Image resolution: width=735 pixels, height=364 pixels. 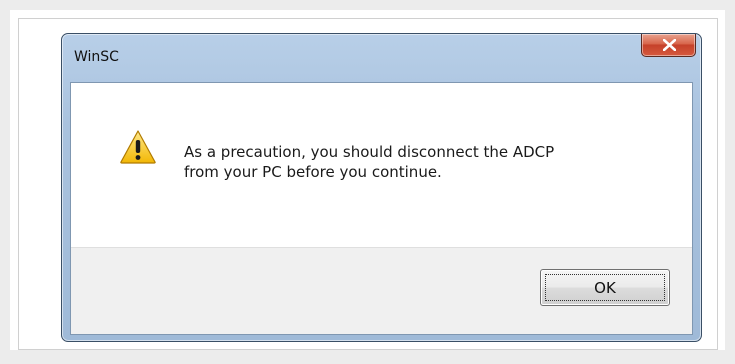 I want to click on close-button, so click(x=668, y=45).